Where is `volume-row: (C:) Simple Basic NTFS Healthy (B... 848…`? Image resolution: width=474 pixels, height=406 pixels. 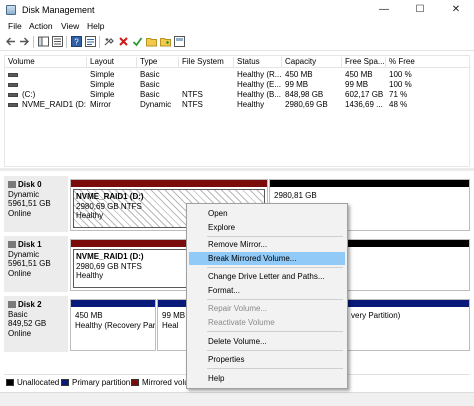
volume-row: (C:) Simple Basic NTFS Healthy (B... 848… is located at coordinates (238, 95).